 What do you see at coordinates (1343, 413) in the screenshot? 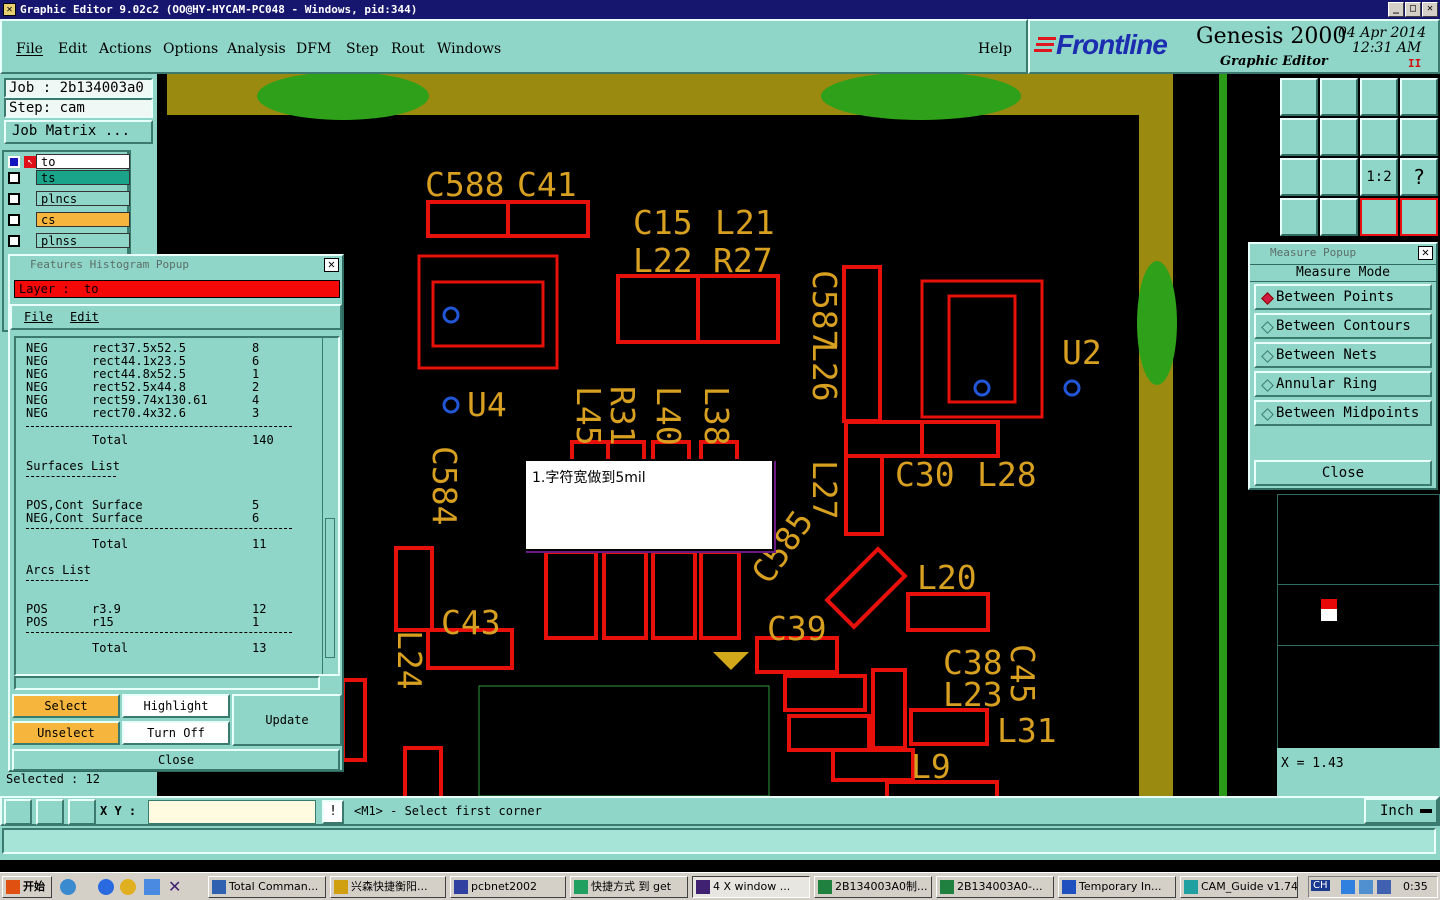
I see `mode-between-midpoints: Between Midpoints` at bounding box center [1343, 413].